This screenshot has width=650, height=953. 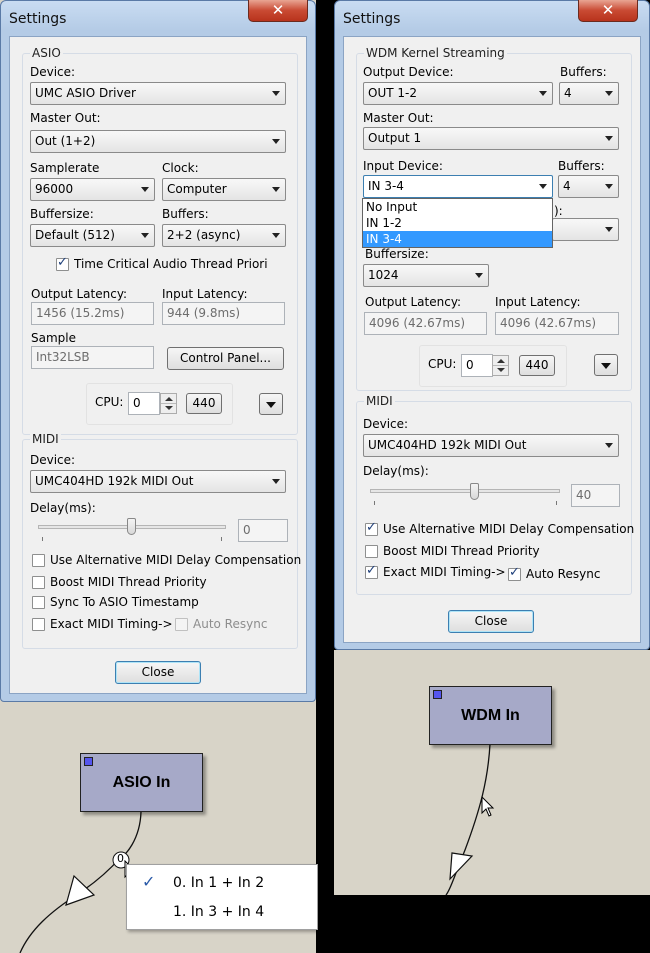 I want to click on pin-context-menu: ✓ 0. In 1 + In 2 1. In 3 + In 4, so click(x=222, y=897).